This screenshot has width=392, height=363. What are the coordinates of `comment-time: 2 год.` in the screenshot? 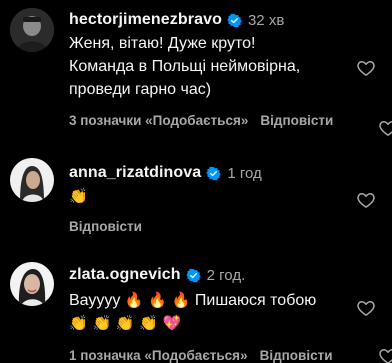 It's located at (226, 275).